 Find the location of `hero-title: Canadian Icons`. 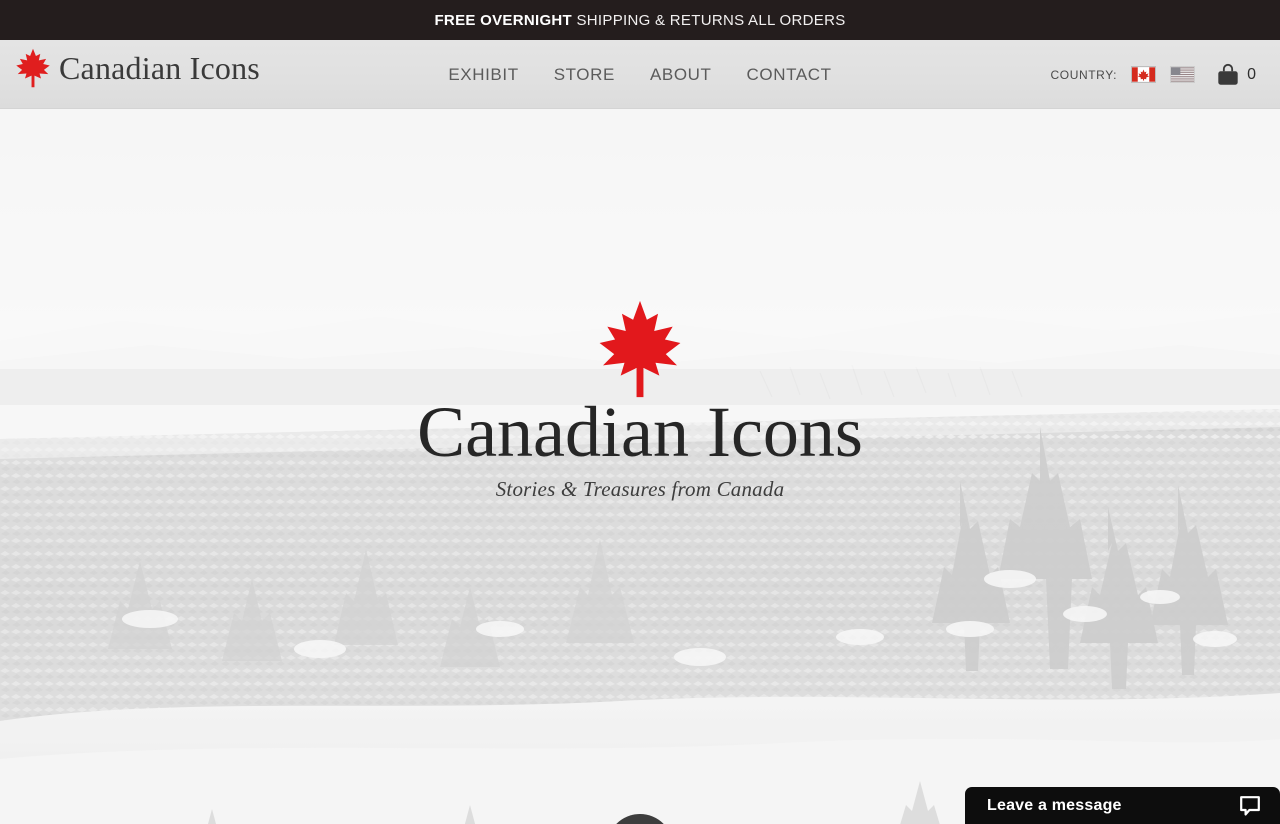

hero-title: Canadian Icons is located at coordinates (640, 432).